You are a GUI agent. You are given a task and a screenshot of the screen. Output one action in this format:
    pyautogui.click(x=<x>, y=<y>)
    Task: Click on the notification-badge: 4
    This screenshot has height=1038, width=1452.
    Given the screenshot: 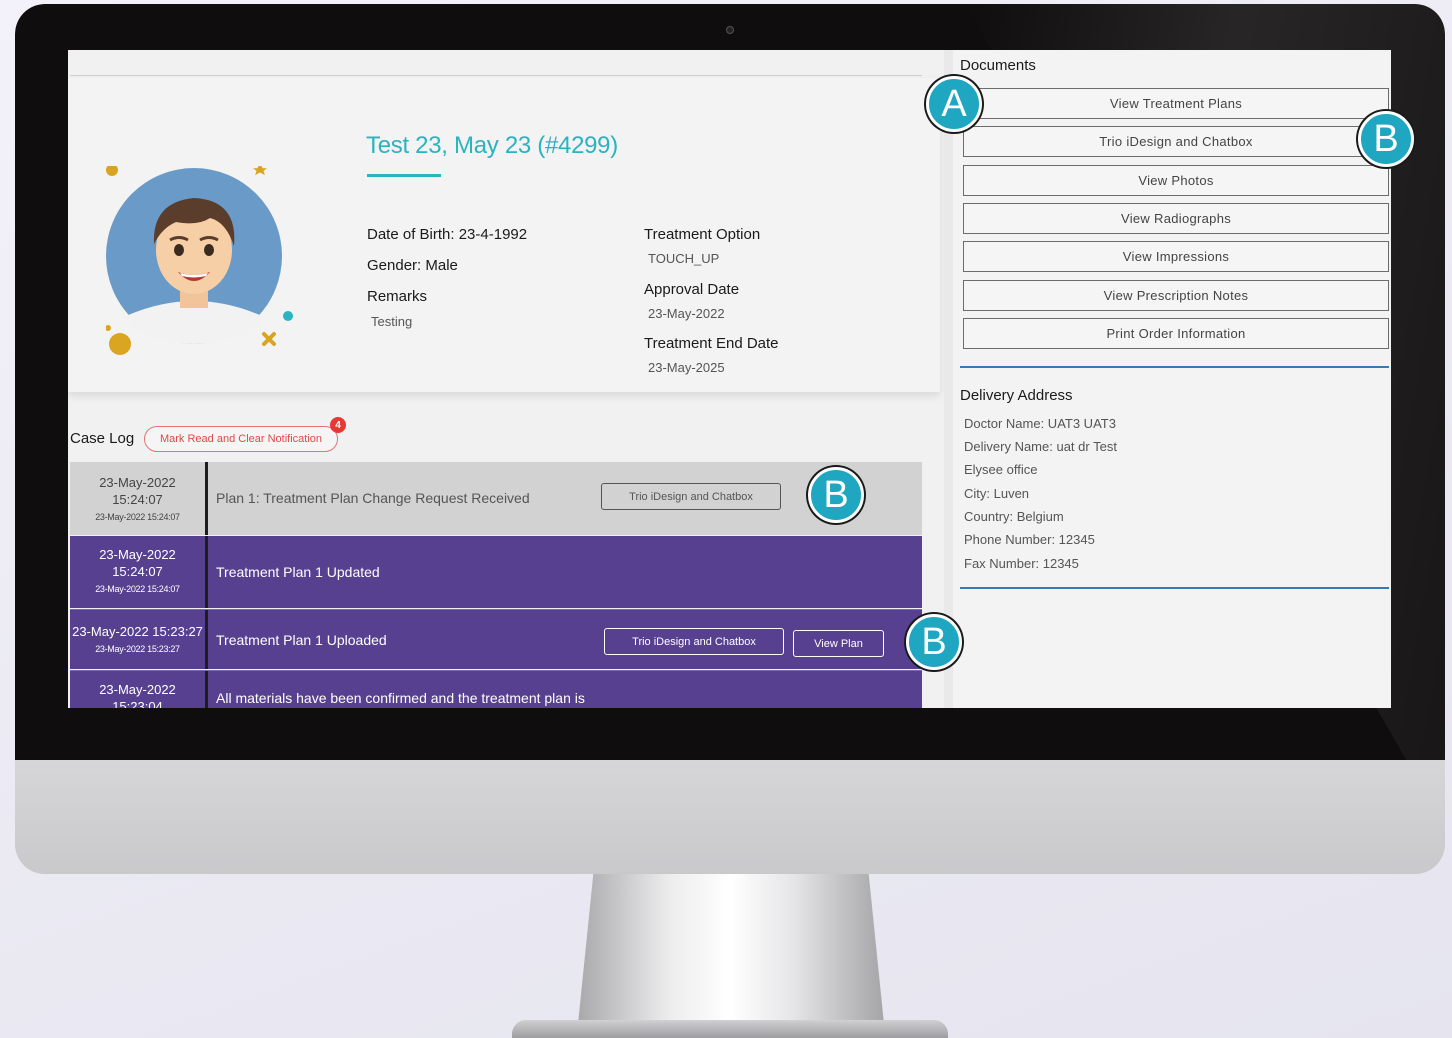 What is the action you would take?
    pyautogui.click(x=338, y=425)
    